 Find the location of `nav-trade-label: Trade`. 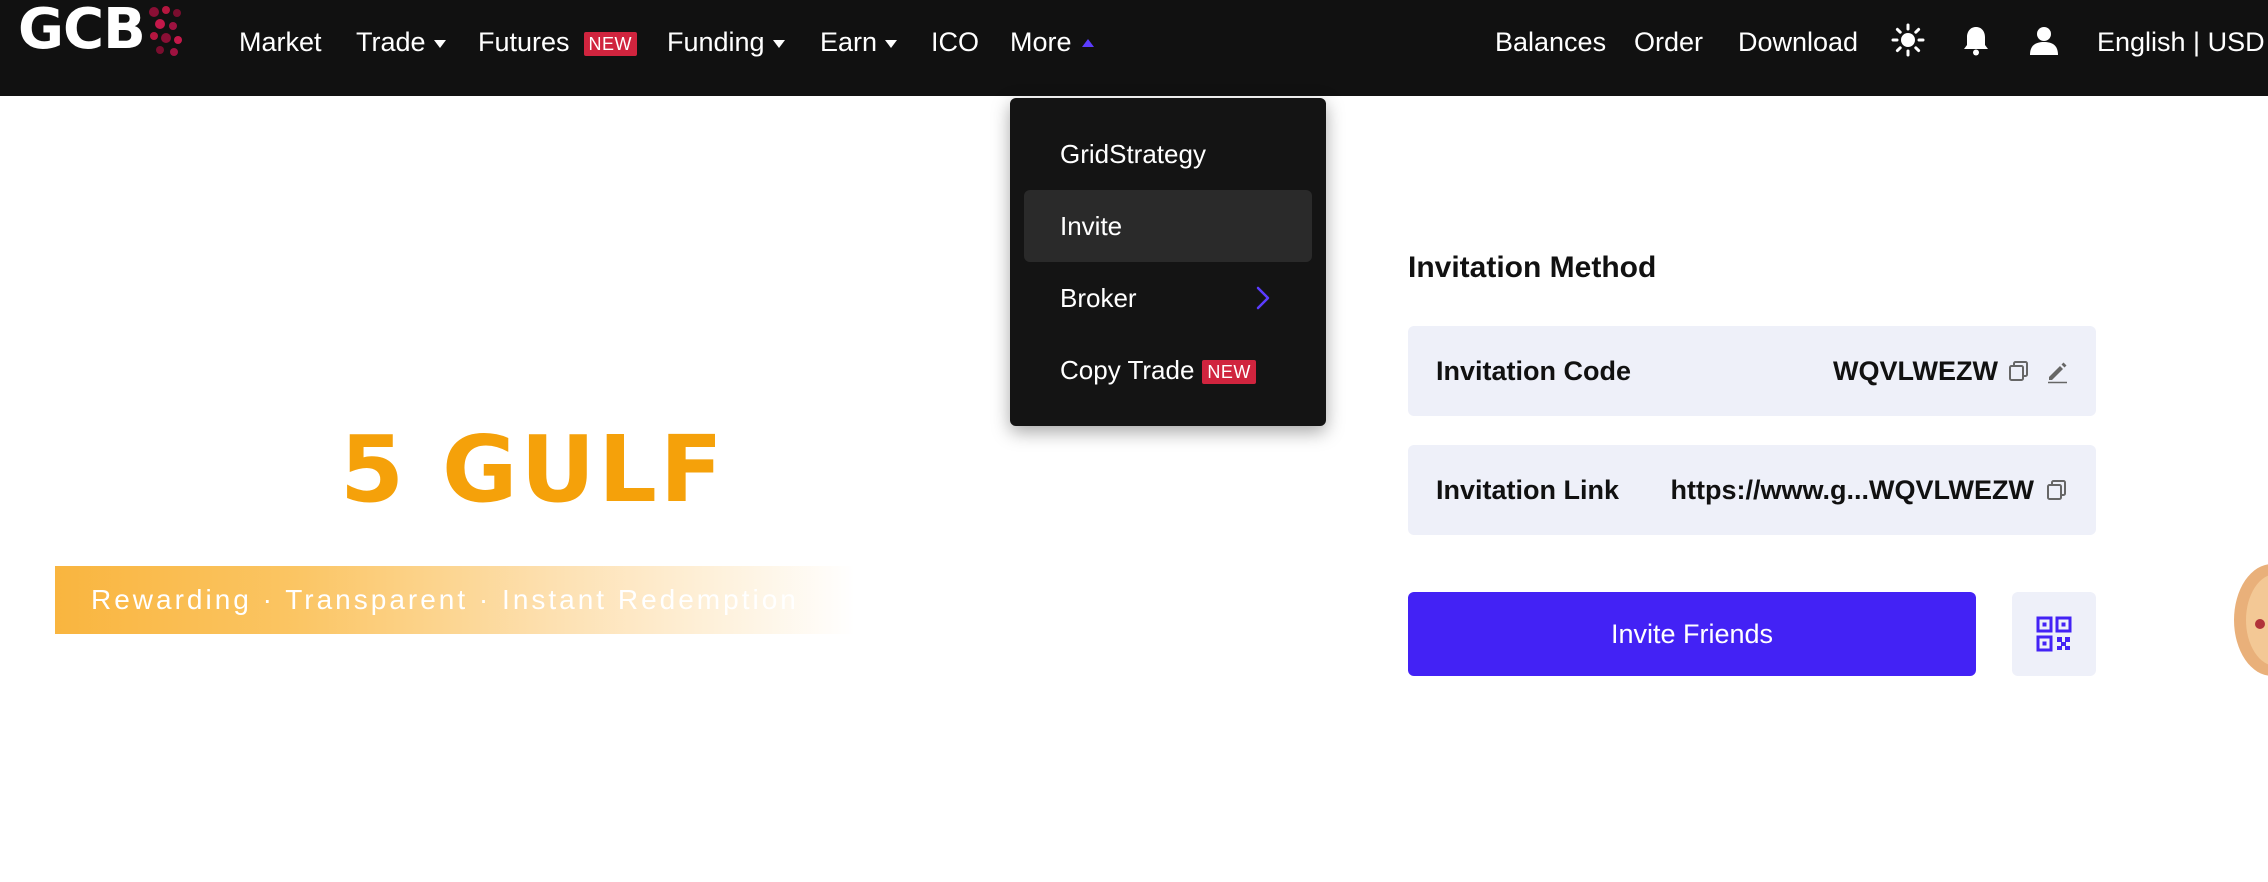

nav-trade-label: Trade is located at coordinates (391, 41).